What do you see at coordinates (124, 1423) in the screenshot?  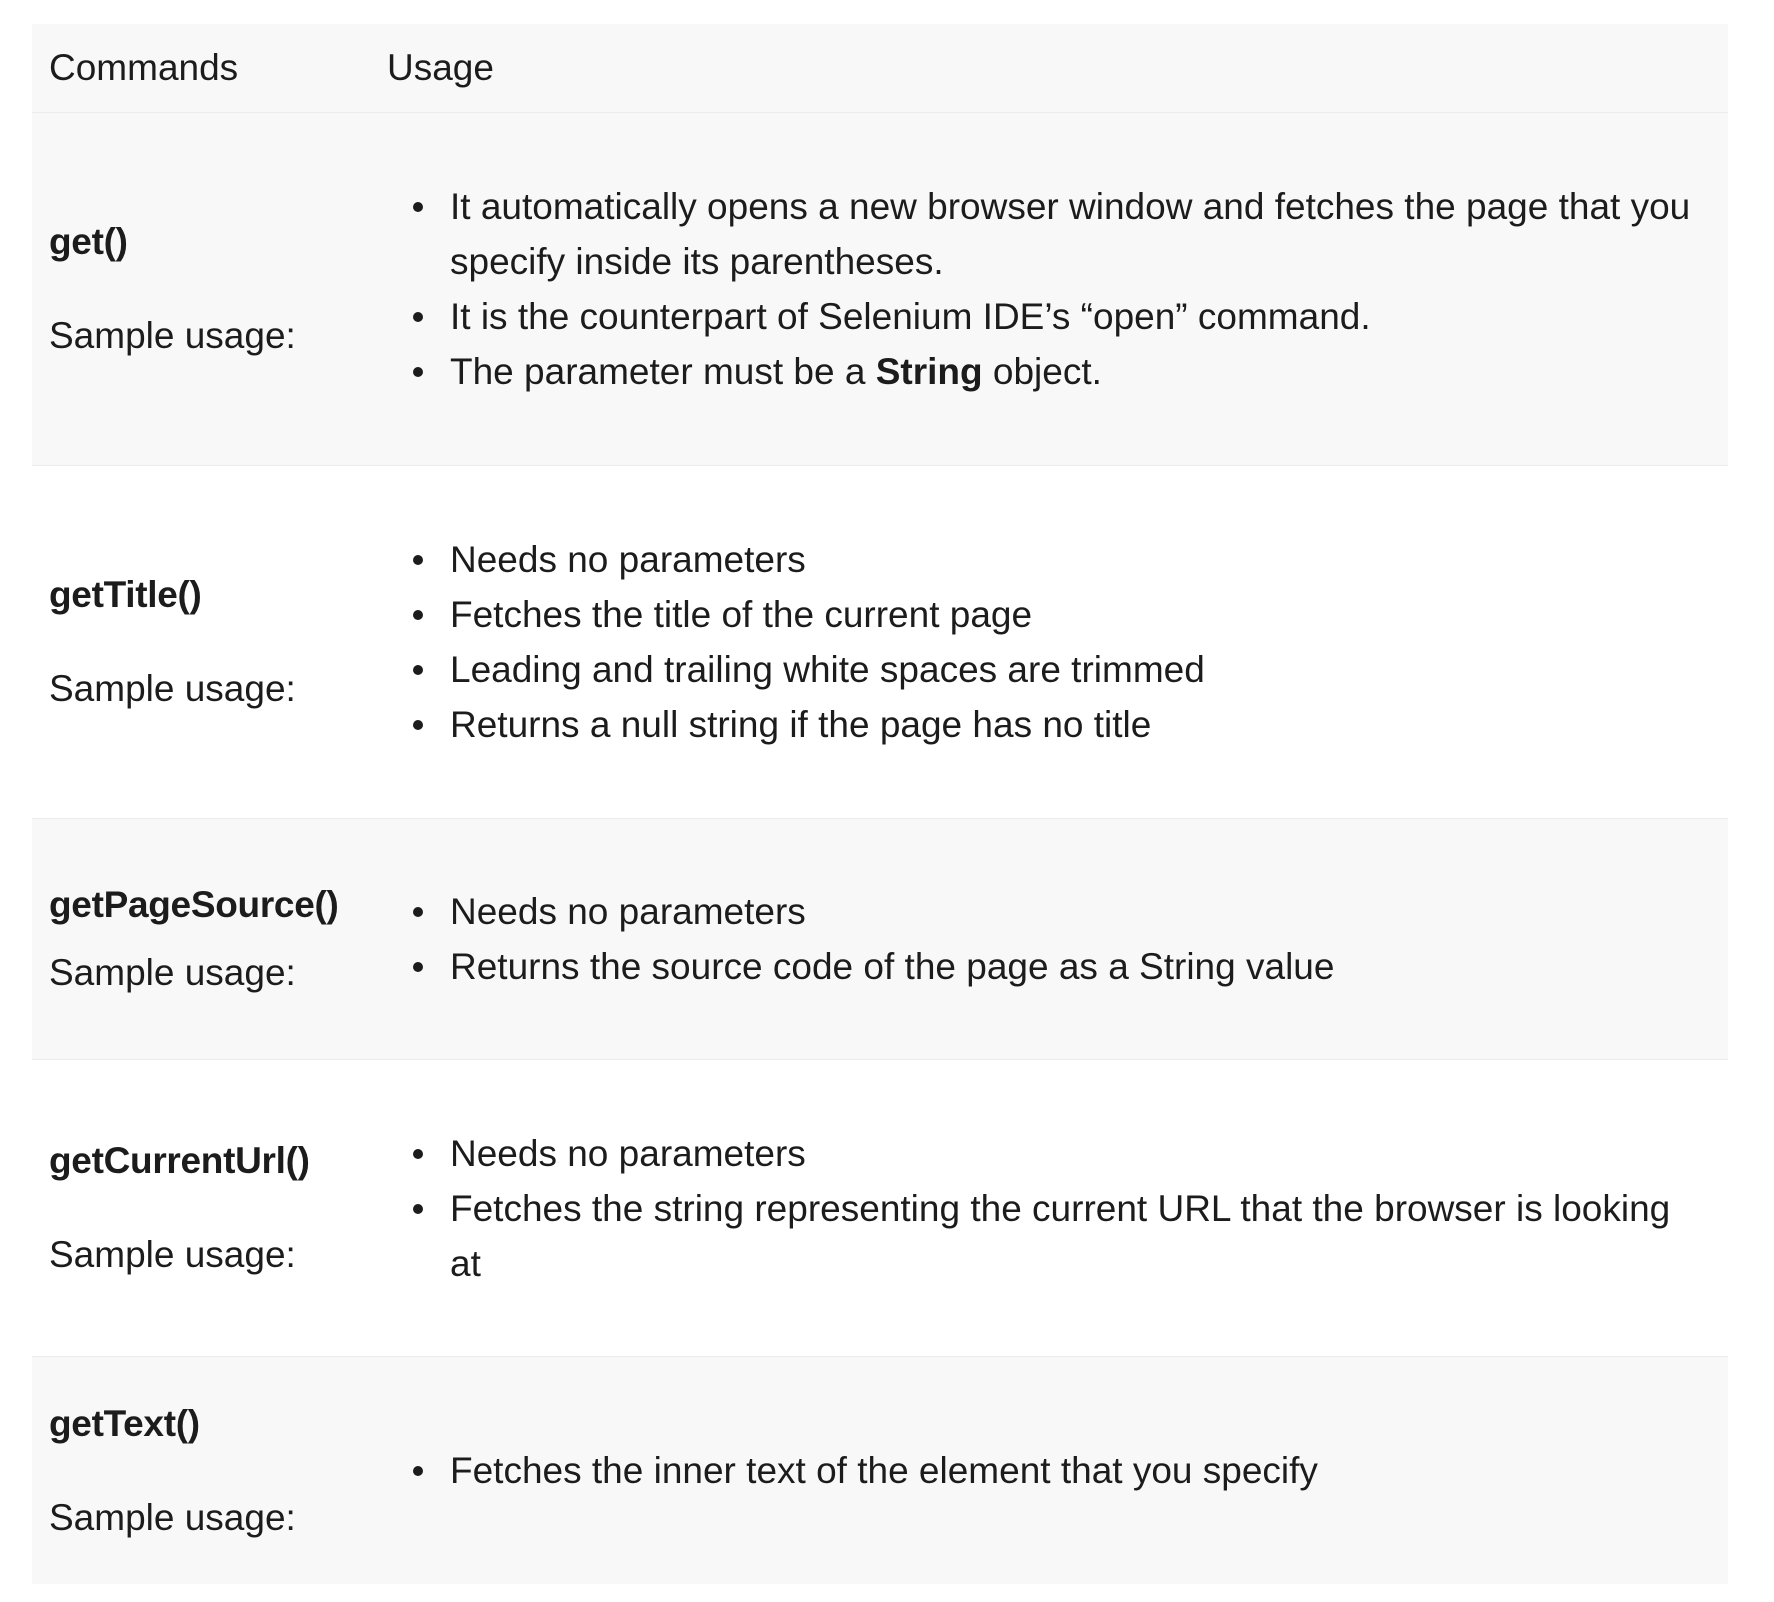 I see `command-name: getText()` at bounding box center [124, 1423].